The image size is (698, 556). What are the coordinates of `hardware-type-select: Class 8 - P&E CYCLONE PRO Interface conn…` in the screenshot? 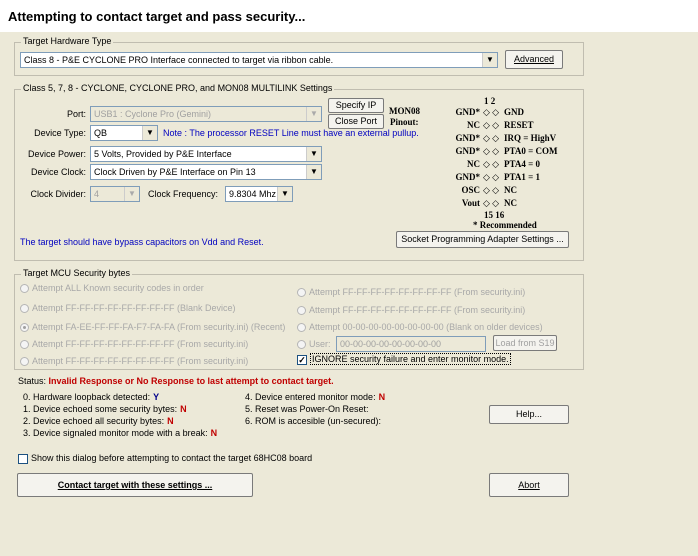 It's located at (259, 60).